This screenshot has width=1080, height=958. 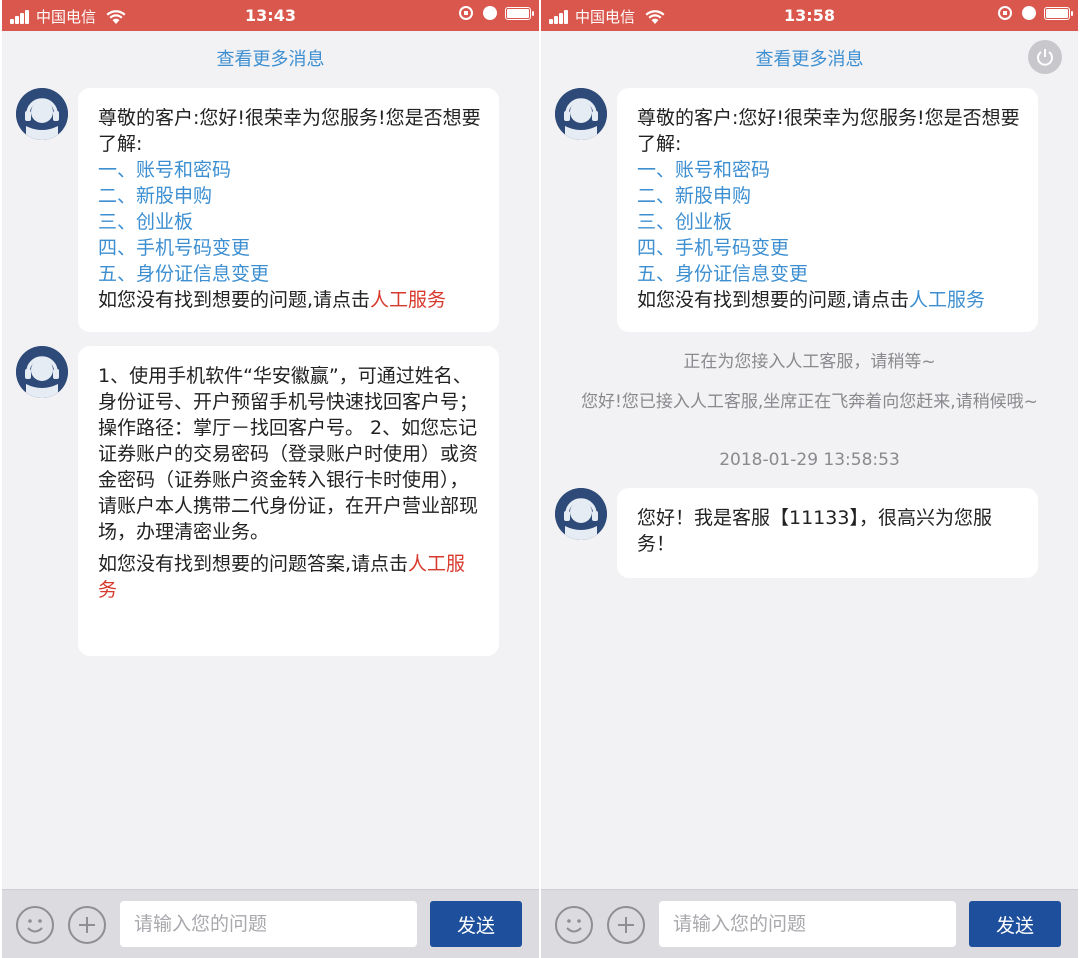 I want to click on agent-greeting-text: 您好！我是客服【11133】，很高兴为您服务！, so click(x=814, y=531).